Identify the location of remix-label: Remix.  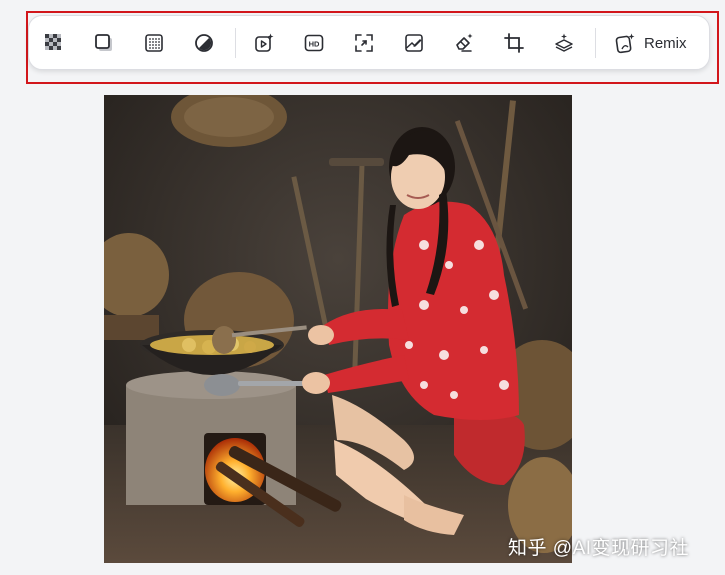
(665, 43).